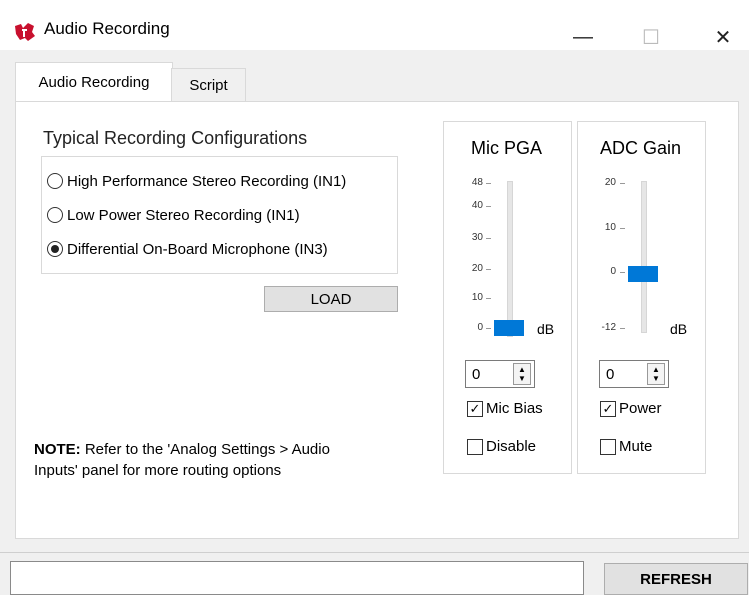  What do you see at coordinates (55, 249) in the screenshot?
I see `radio-button-selected` at bounding box center [55, 249].